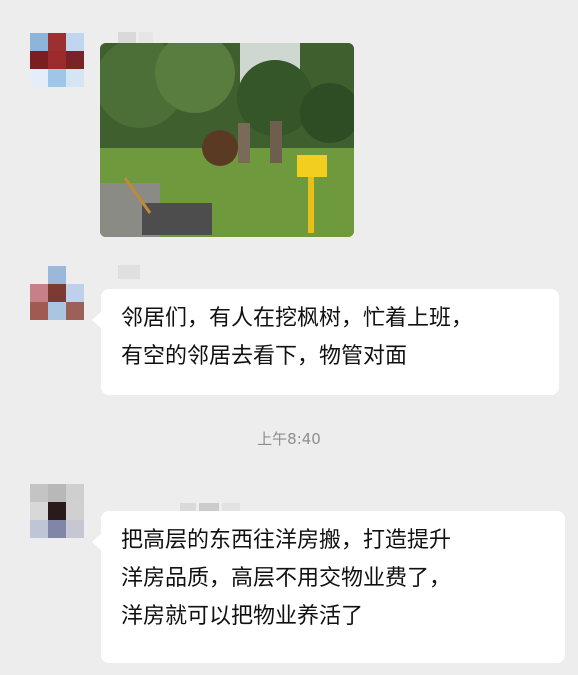  What do you see at coordinates (297, 318) in the screenshot?
I see `message-text: 邻居们，有人在挖枫树，忙着上班，` at bounding box center [297, 318].